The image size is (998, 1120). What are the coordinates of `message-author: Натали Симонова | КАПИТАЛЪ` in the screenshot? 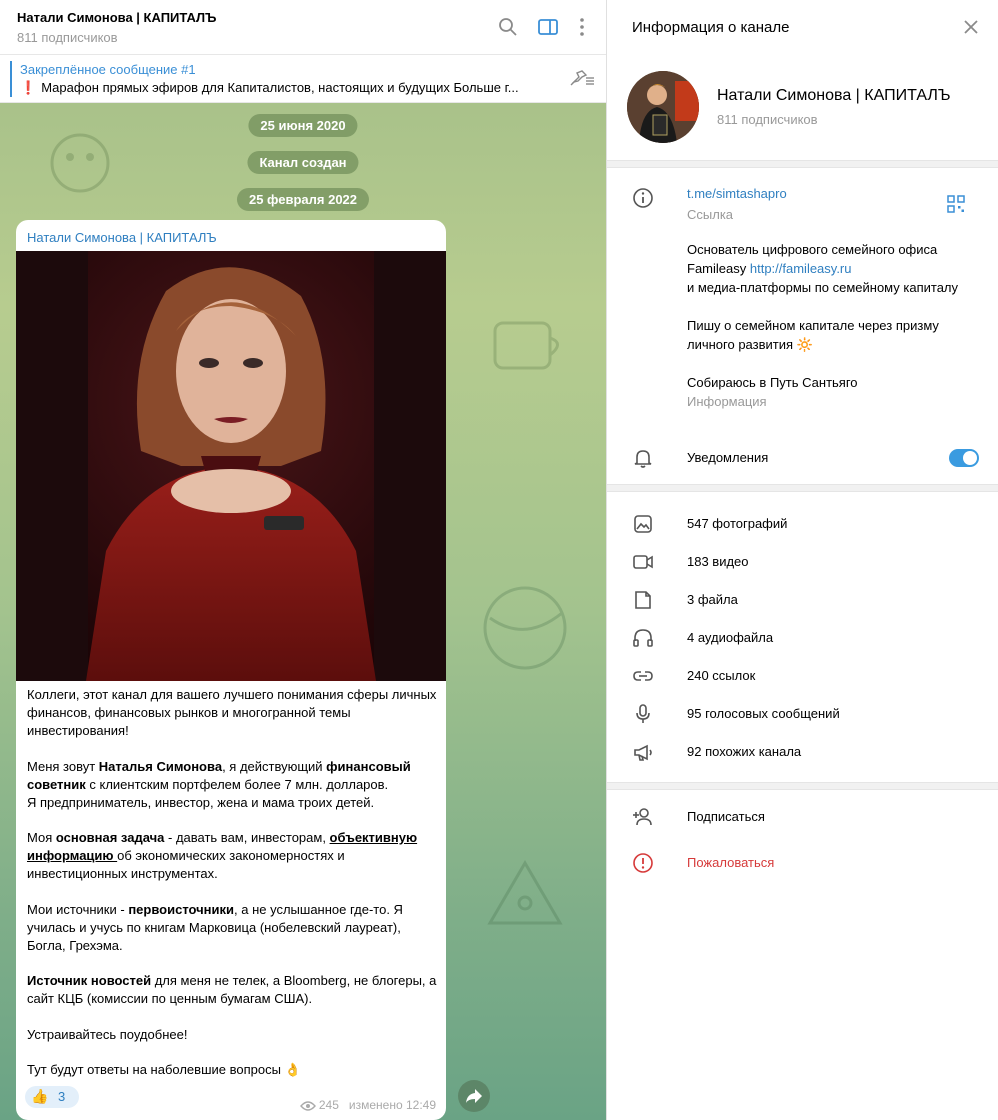 It's located at (122, 237).